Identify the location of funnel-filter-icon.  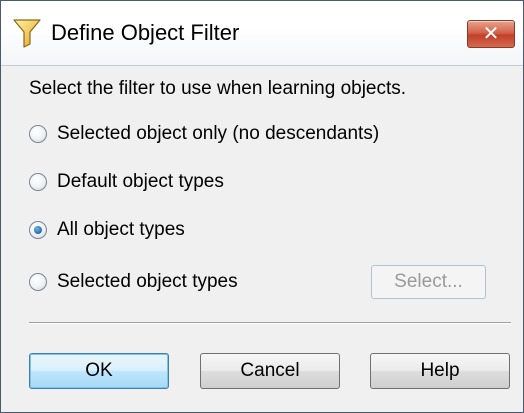
(27, 33).